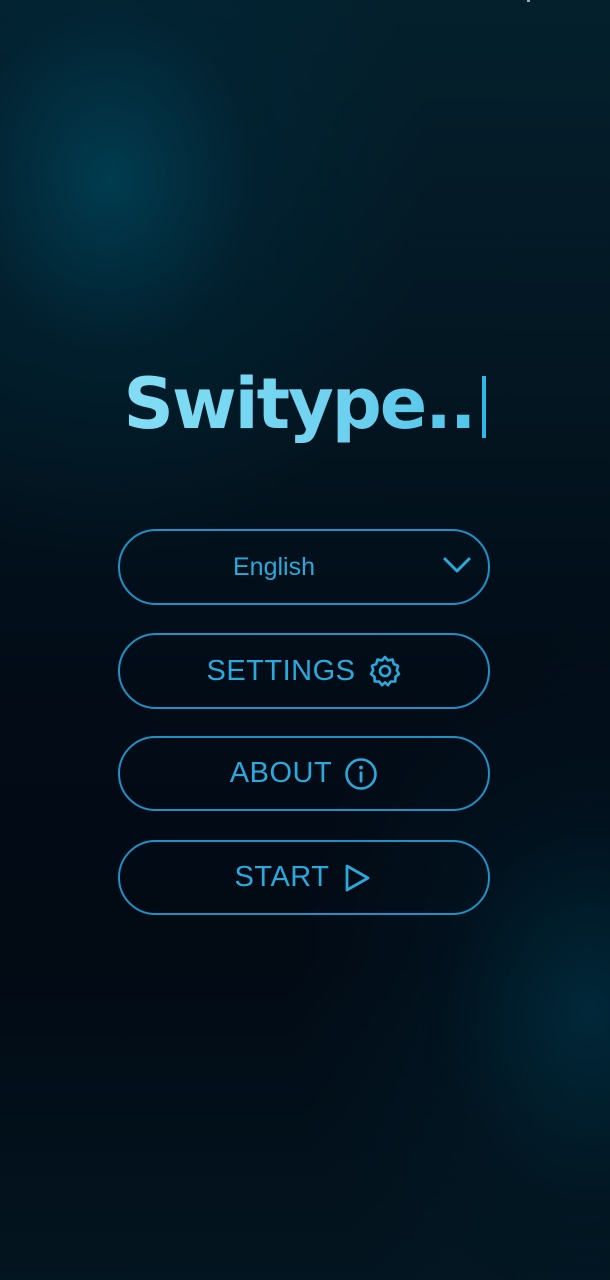  I want to click on start-button-label: START, so click(282, 877).